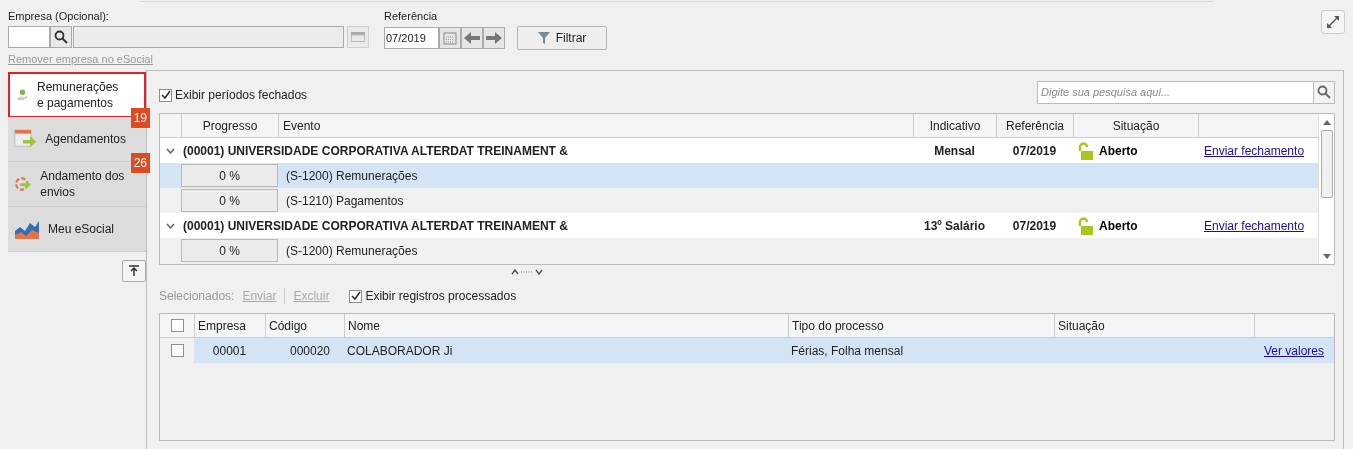  What do you see at coordinates (441, 296) in the screenshot?
I see `checkbox-label: Exibir registros processados` at bounding box center [441, 296].